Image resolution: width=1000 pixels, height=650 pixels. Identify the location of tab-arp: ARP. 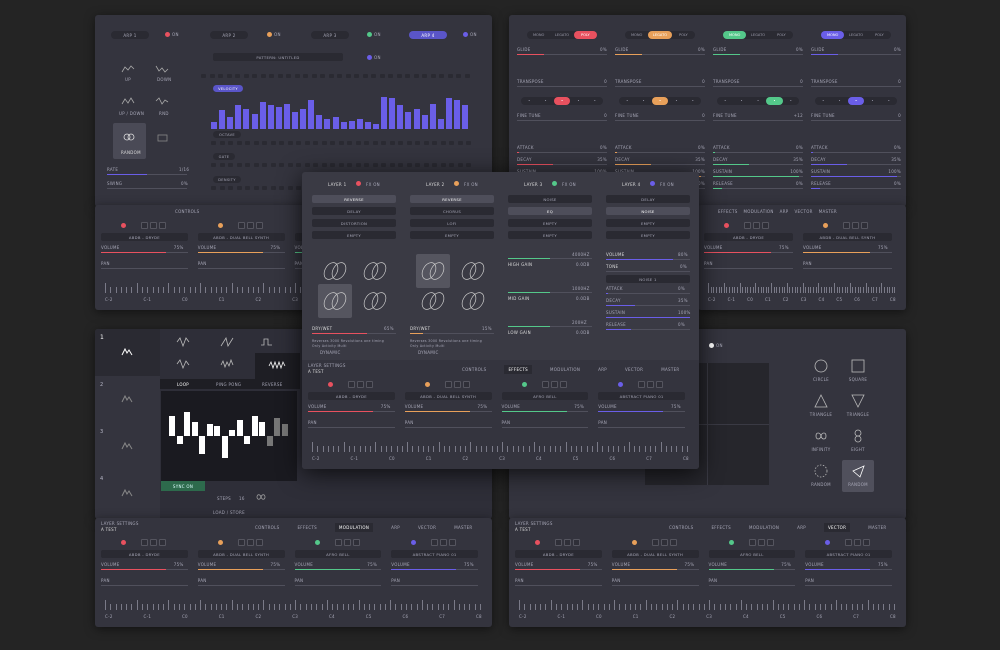
(784, 211).